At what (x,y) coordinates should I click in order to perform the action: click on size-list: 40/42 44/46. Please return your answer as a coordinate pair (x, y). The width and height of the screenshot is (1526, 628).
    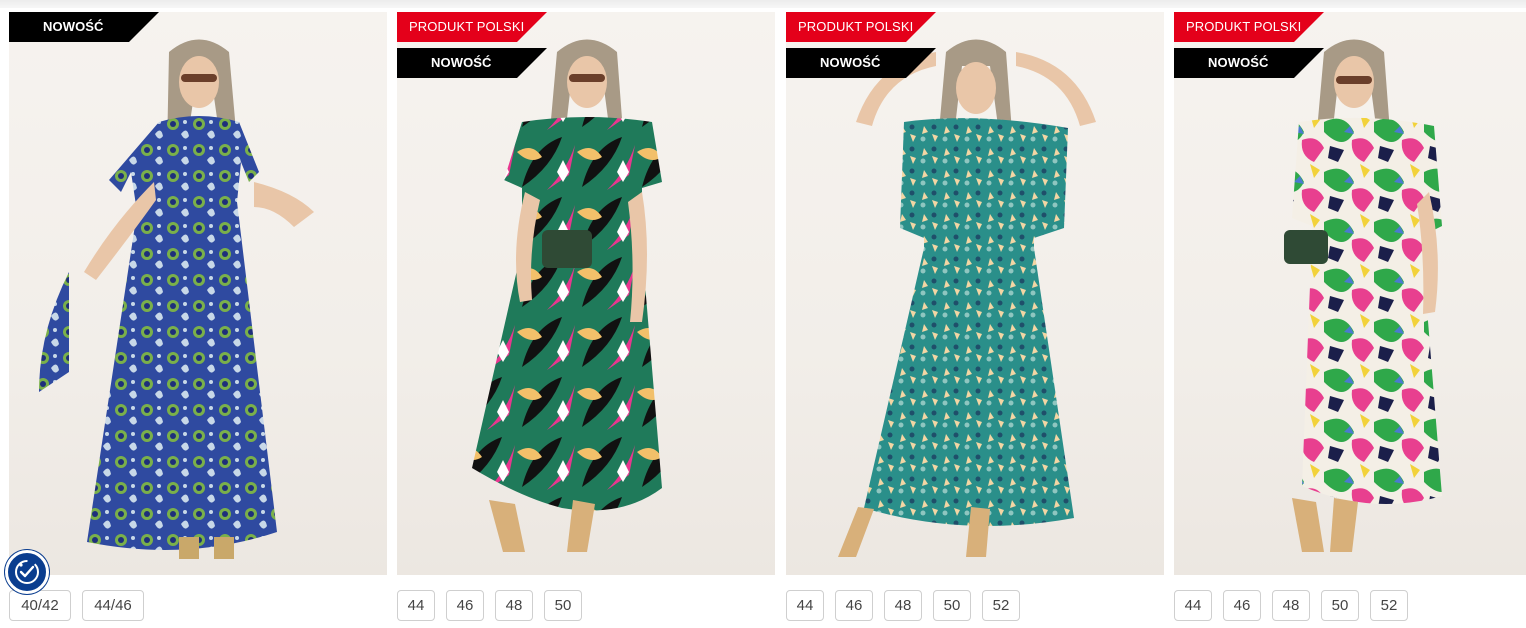
    Looking at the image, I should click on (76, 605).